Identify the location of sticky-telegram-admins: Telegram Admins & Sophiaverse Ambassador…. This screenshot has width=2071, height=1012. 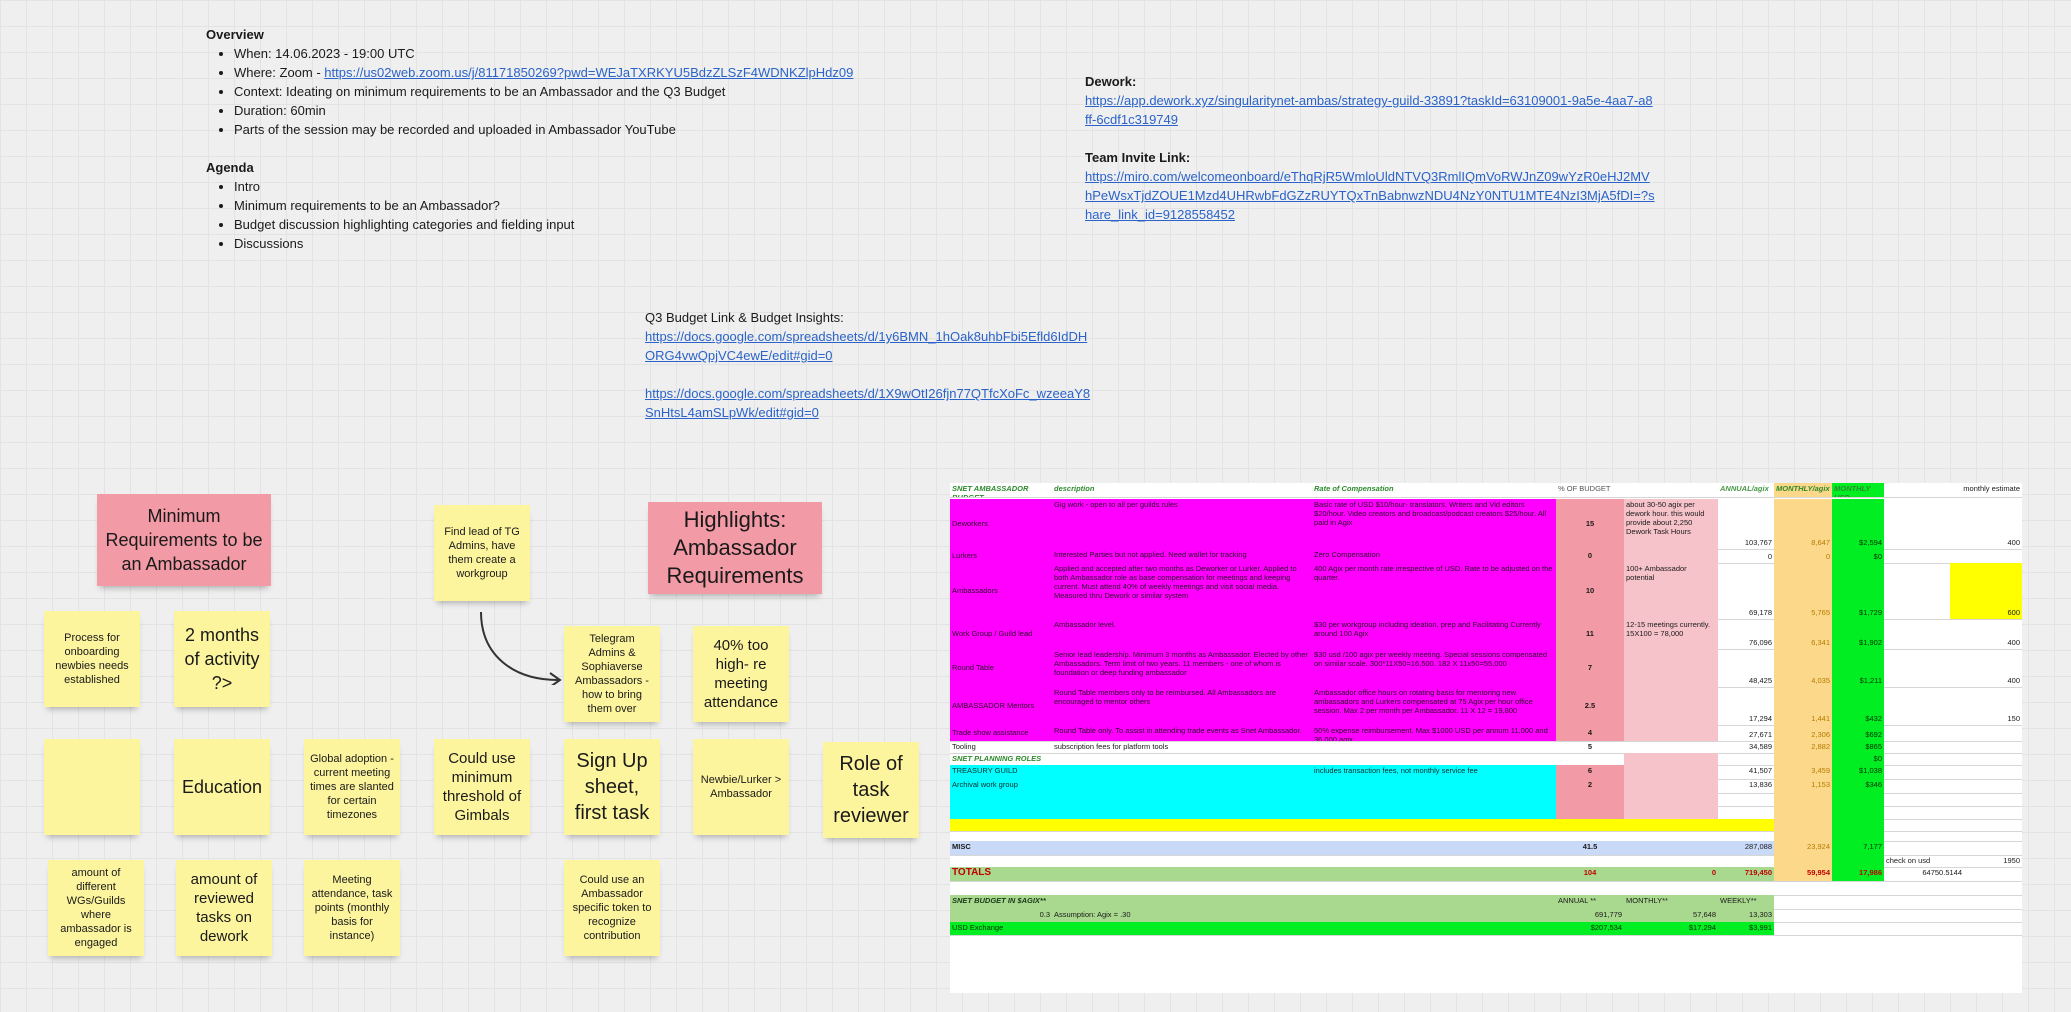
(612, 674).